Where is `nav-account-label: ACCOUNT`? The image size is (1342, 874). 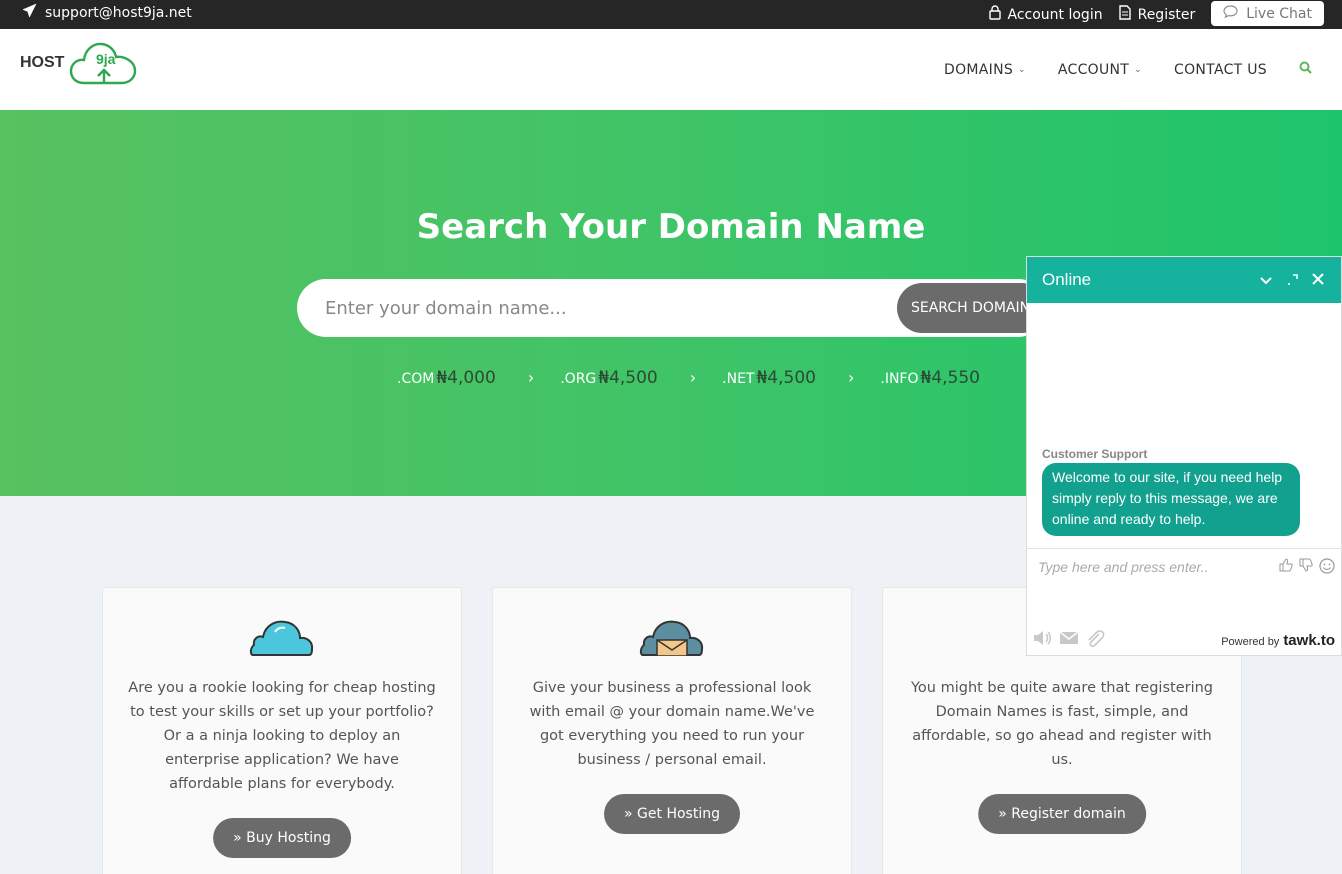
nav-account-label: ACCOUNT is located at coordinates (1093, 69).